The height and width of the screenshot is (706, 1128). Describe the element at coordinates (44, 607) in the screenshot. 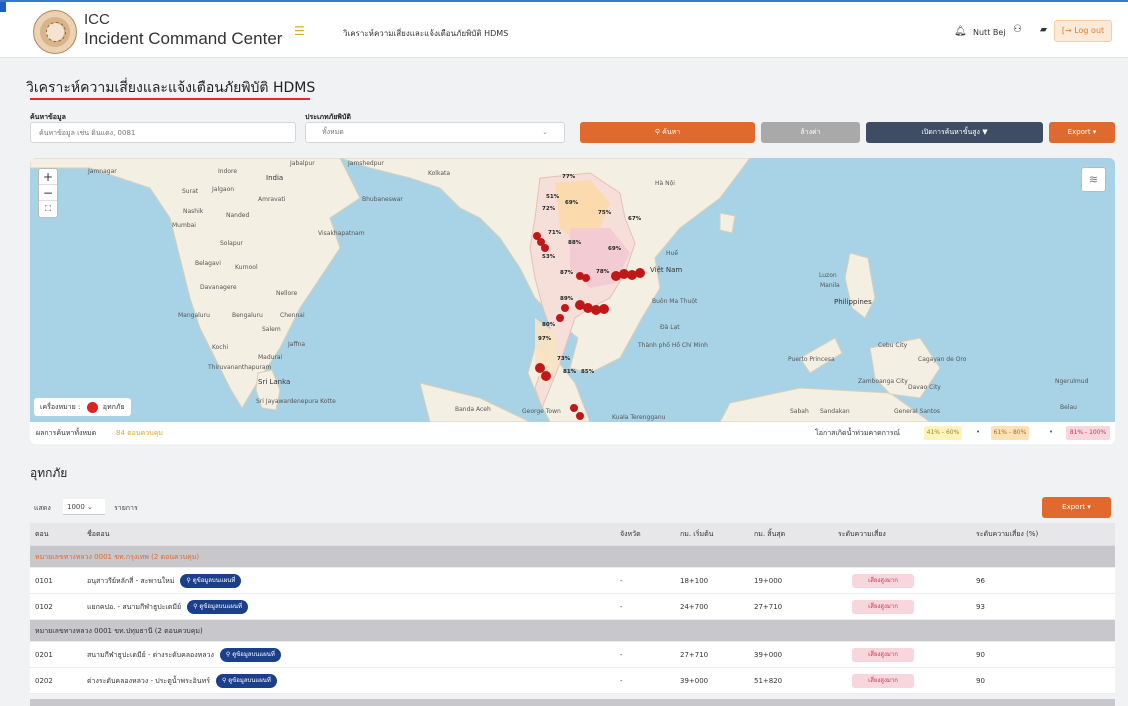

I see `section-code: 0102` at that location.